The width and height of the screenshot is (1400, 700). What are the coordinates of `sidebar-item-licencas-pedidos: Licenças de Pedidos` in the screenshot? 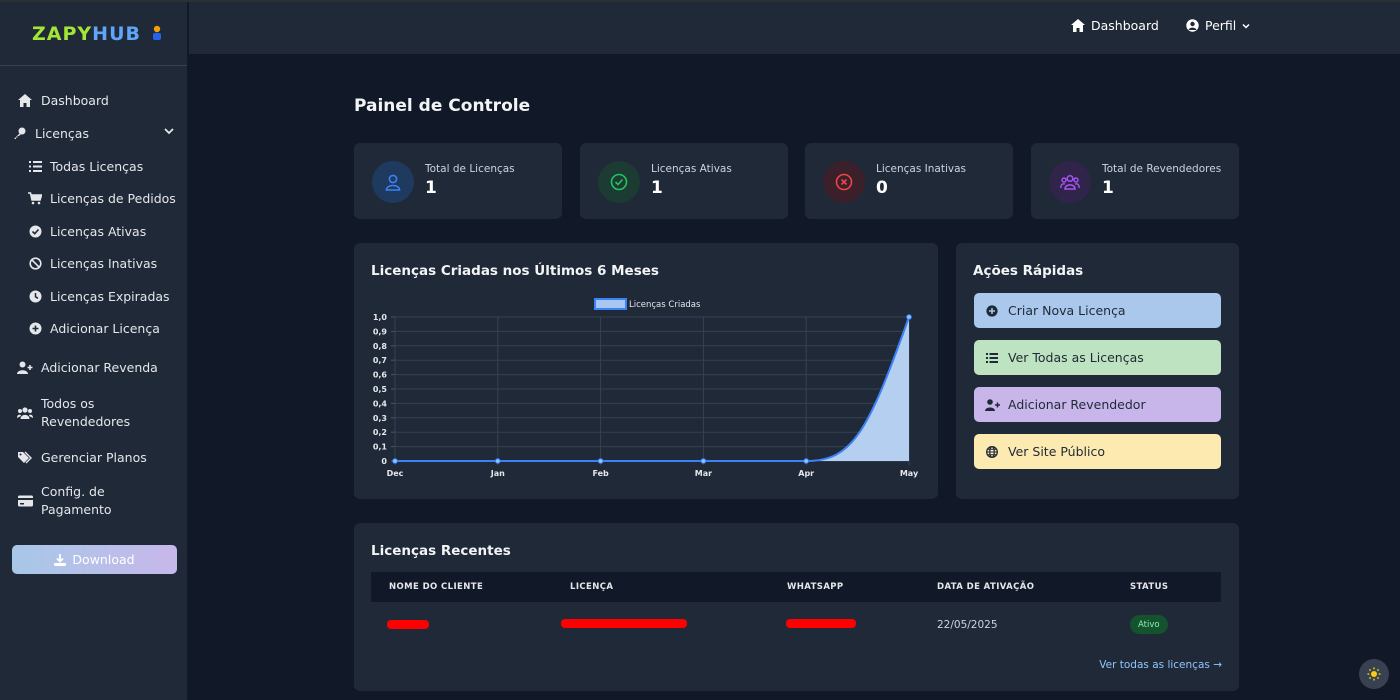 It's located at (93, 199).